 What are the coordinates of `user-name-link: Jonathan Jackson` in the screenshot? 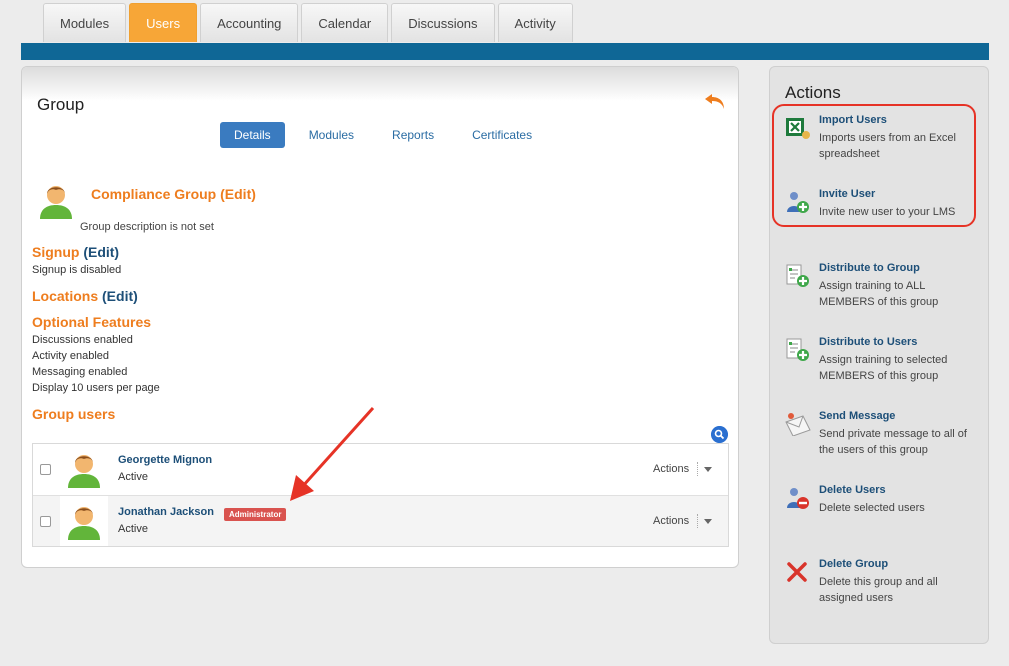 It's located at (166, 512).